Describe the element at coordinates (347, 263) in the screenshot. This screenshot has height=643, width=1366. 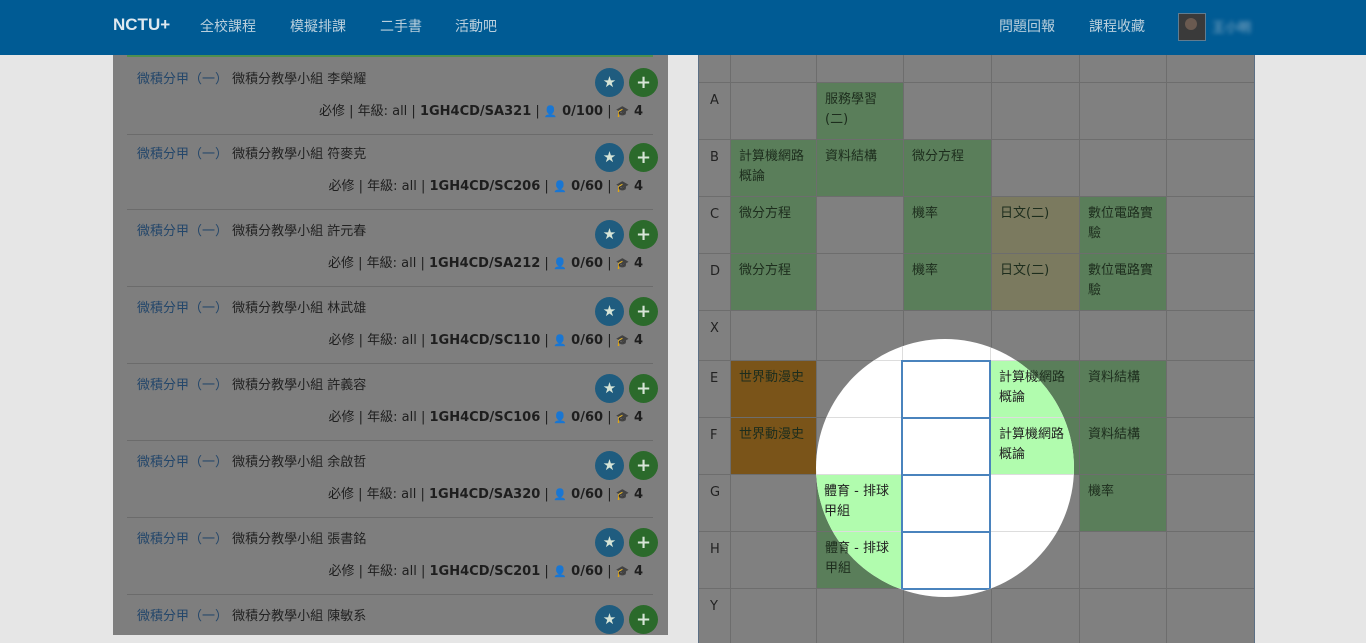
I see `course-requirement: 必修 |` at that location.